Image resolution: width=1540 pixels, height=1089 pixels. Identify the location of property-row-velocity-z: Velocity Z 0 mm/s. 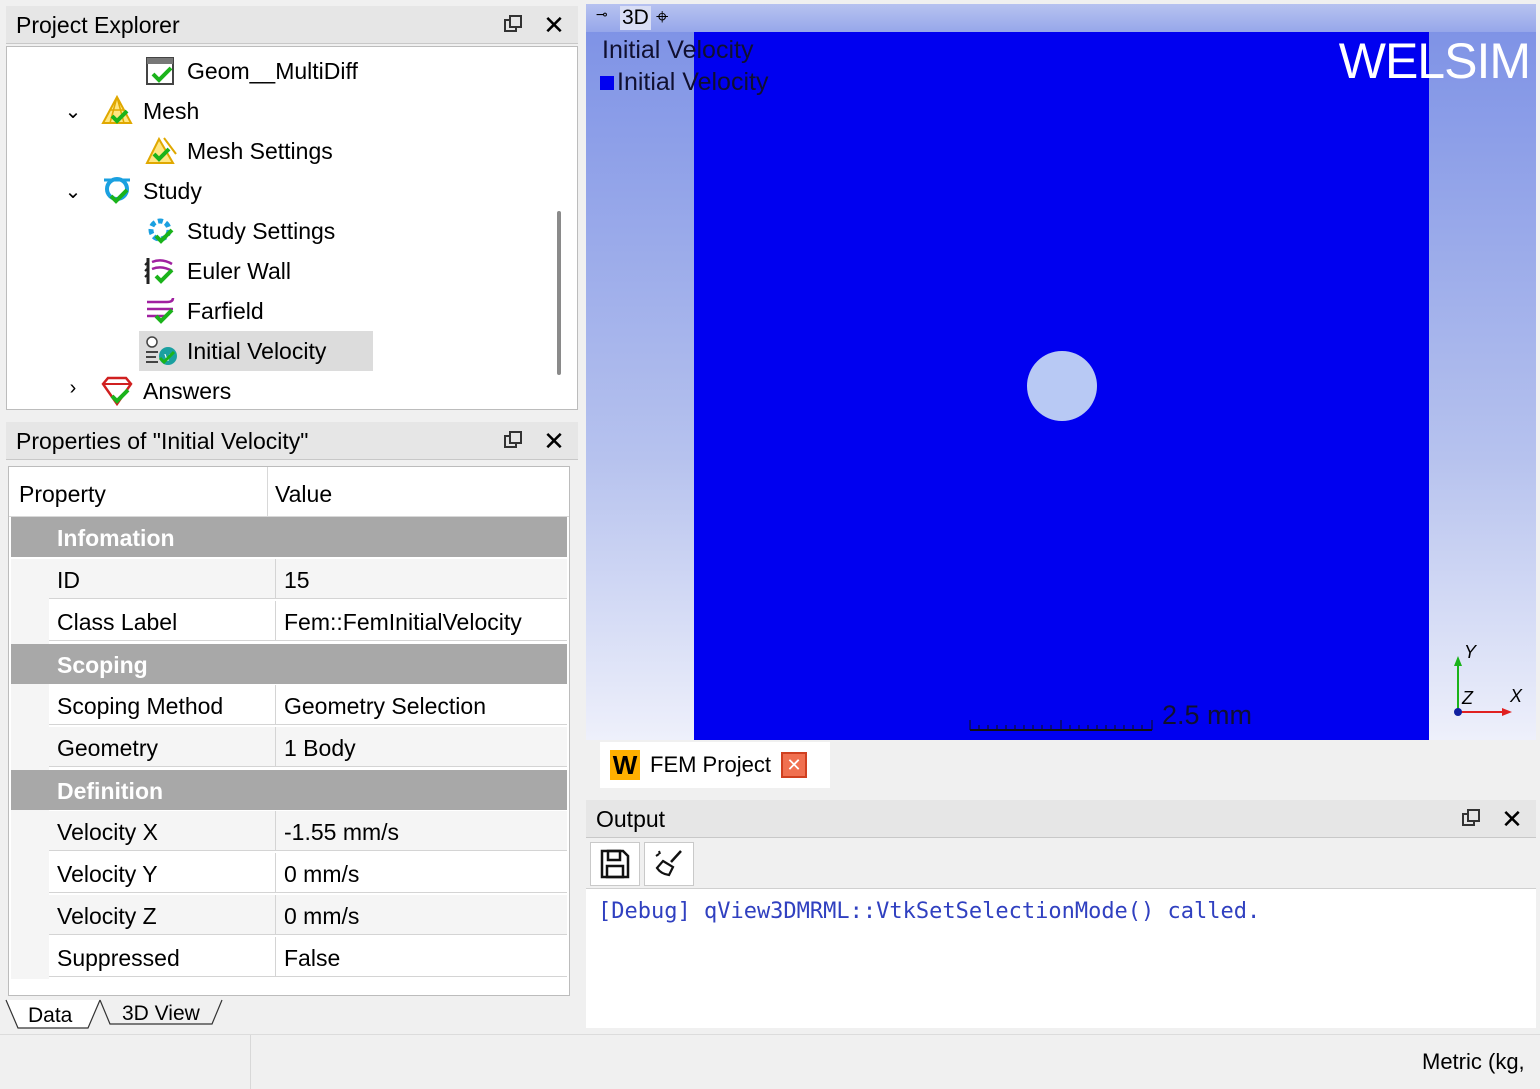
(308, 915).